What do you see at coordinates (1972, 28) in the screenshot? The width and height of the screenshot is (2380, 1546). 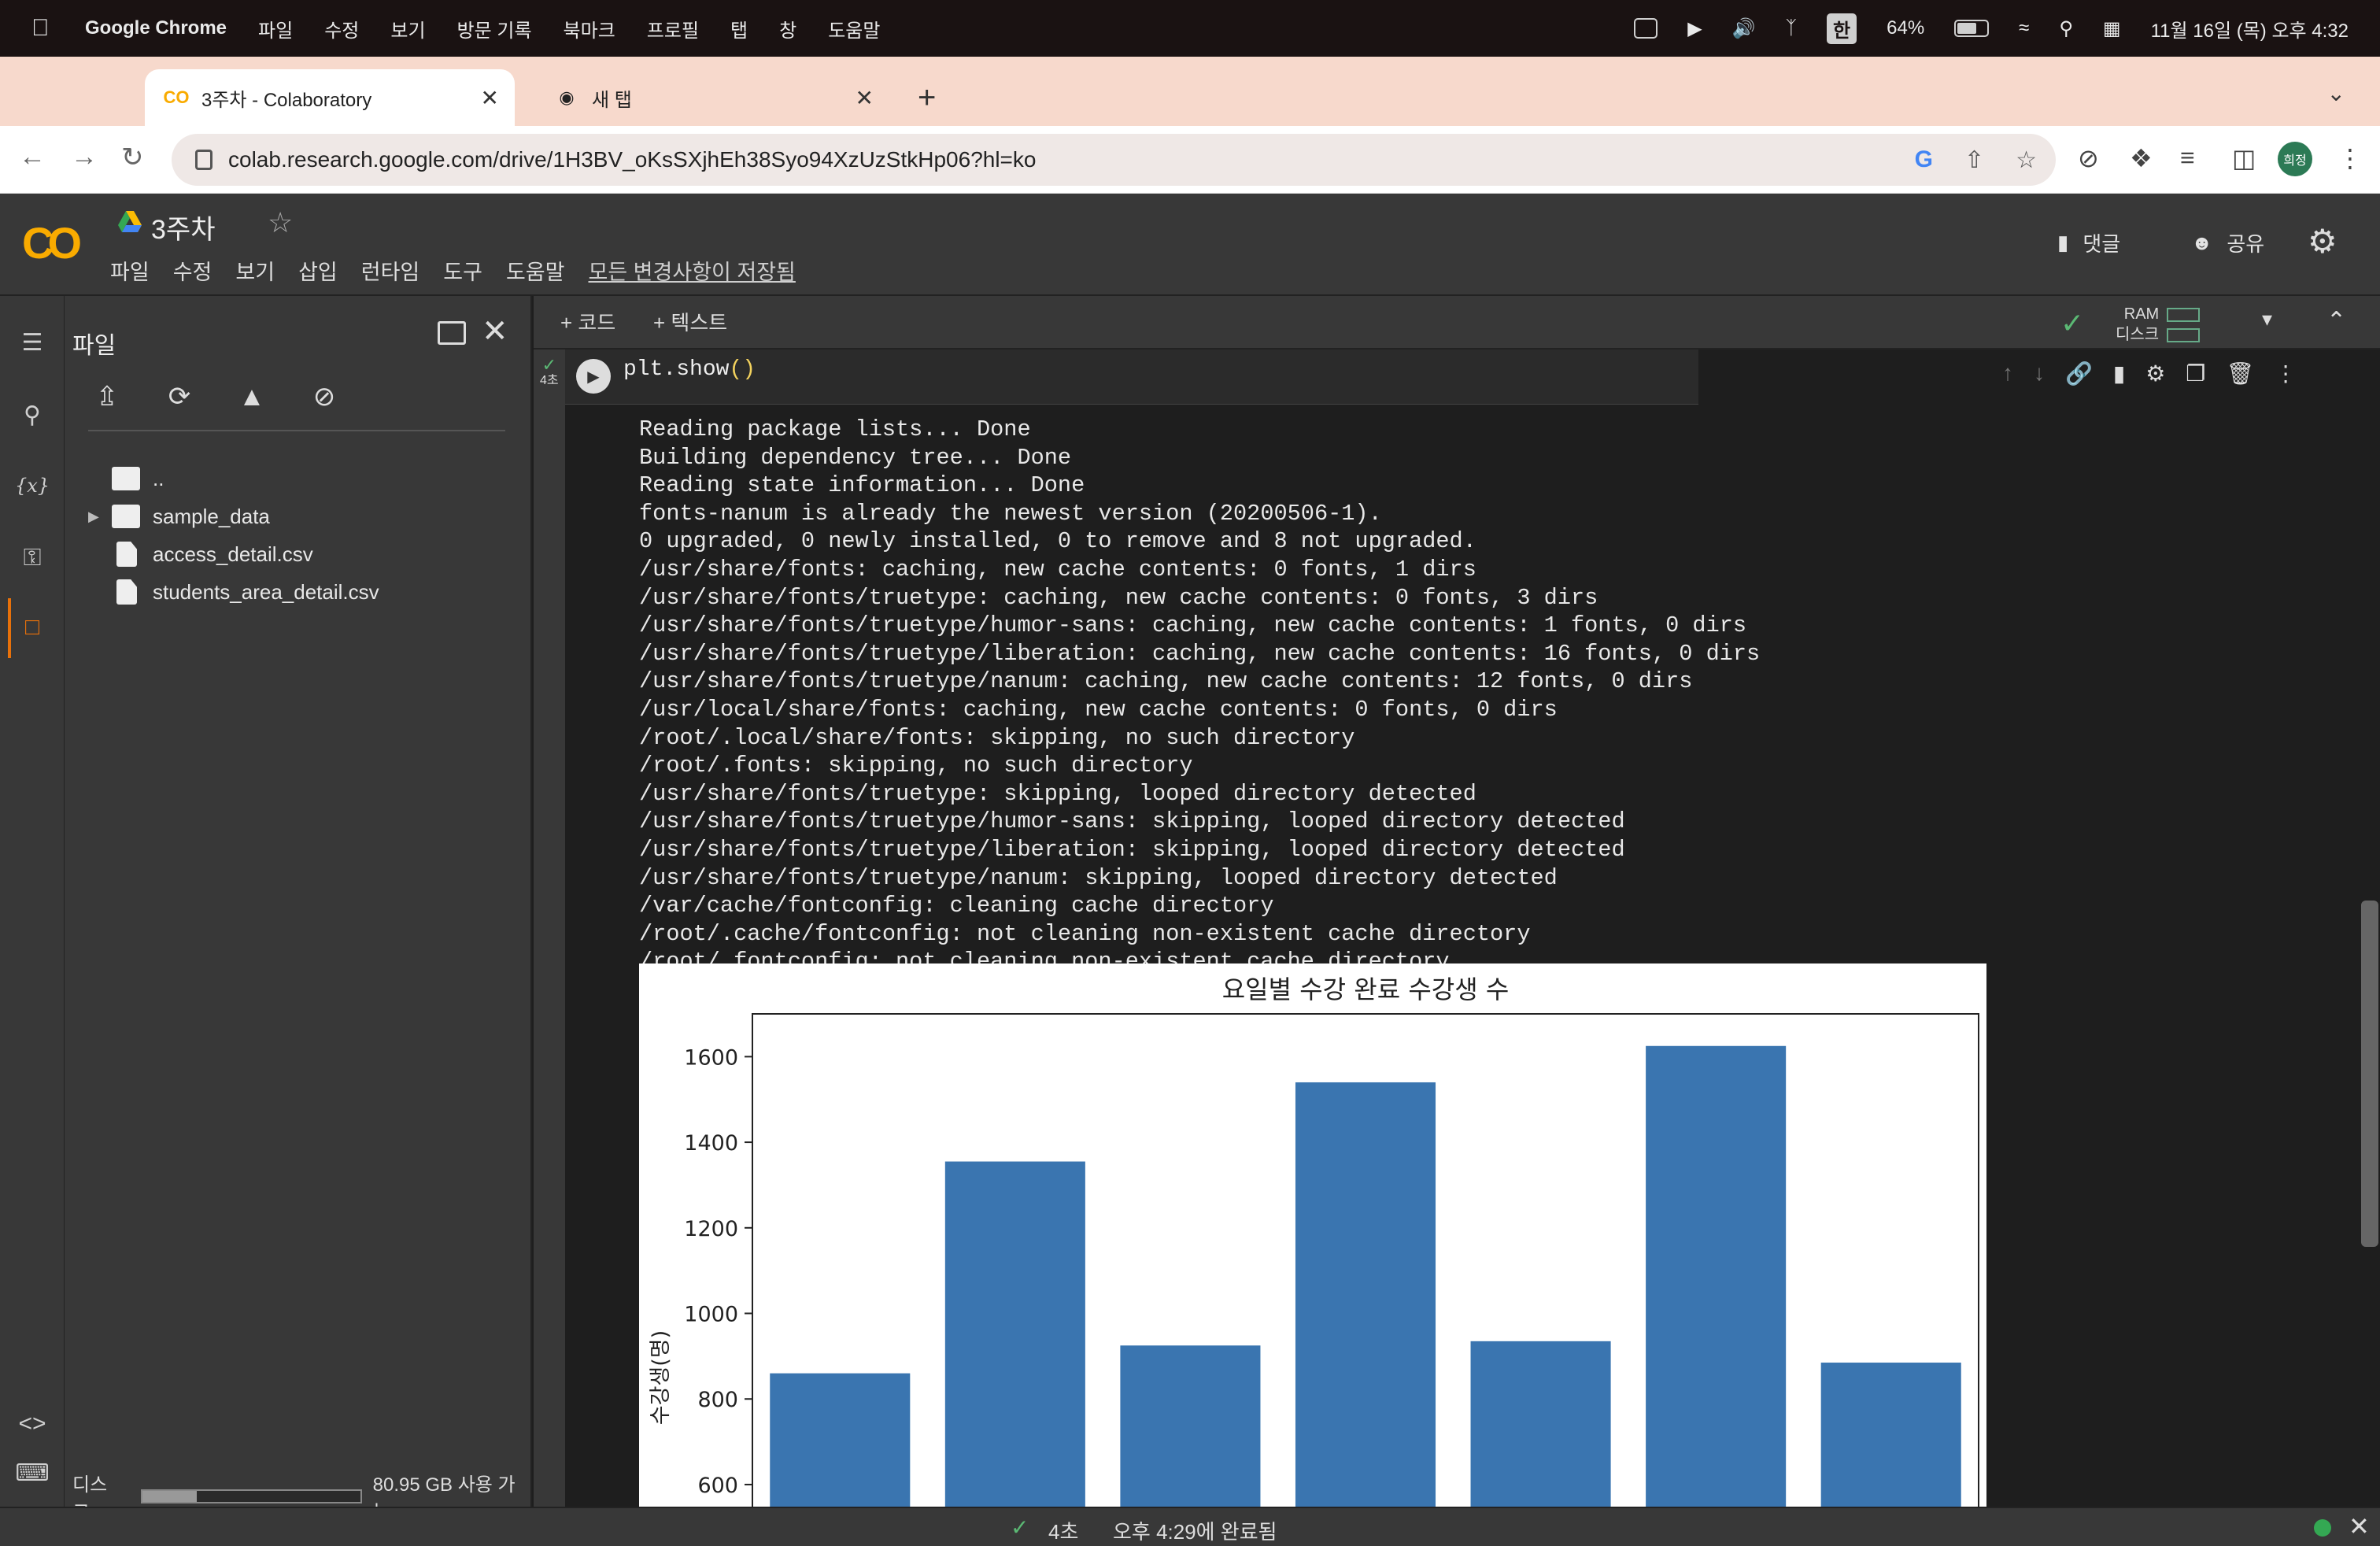 I see `battery-icon` at bounding box center [1972, 28].